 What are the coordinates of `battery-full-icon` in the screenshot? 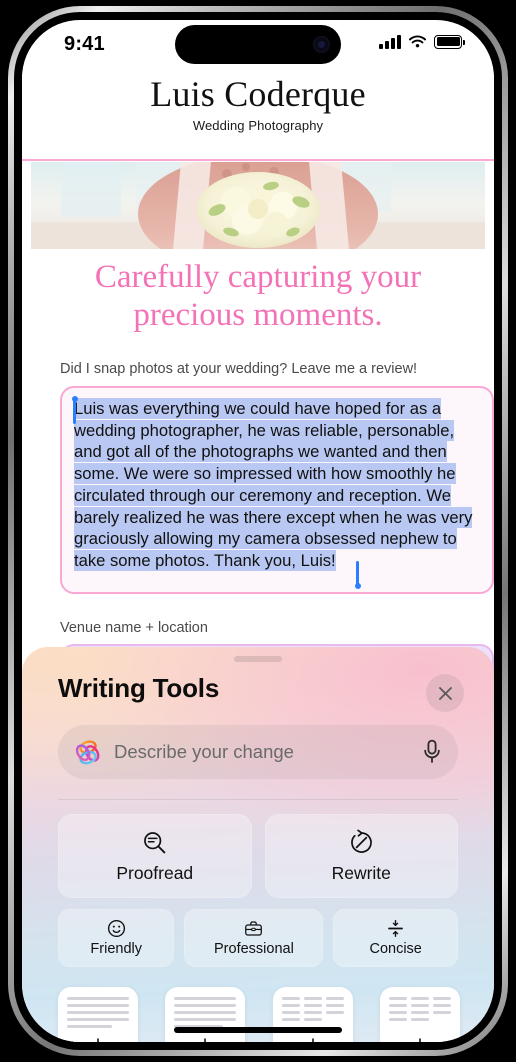 It's located at (449, 41).